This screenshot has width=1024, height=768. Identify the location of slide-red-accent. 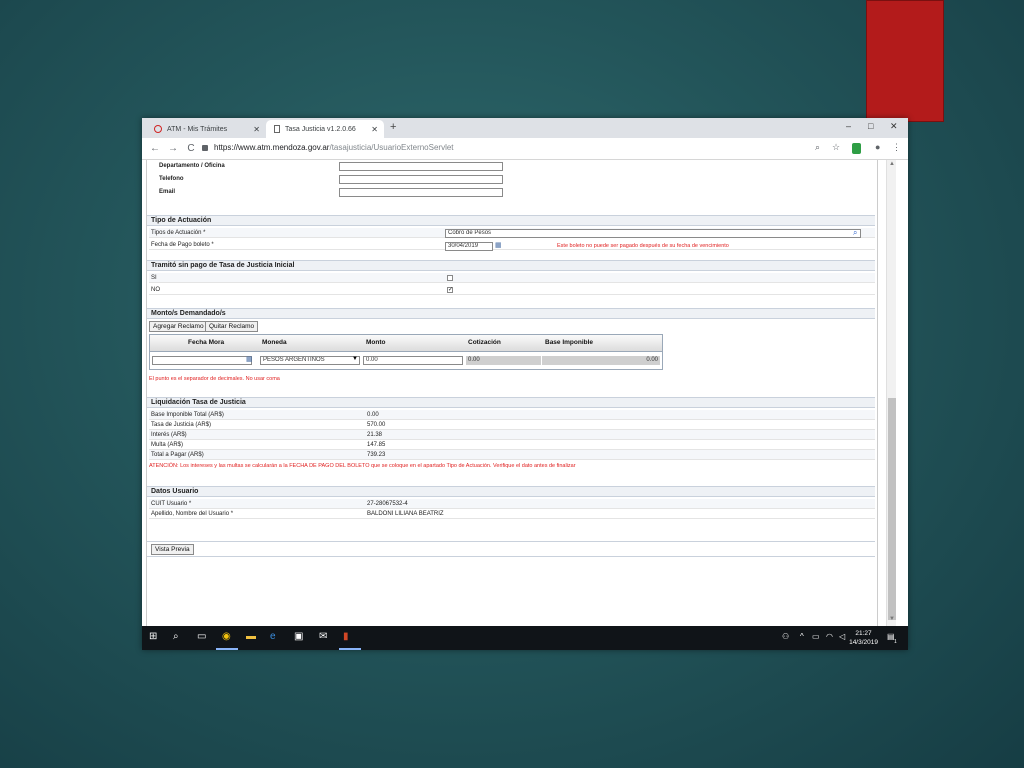
(905, 61).